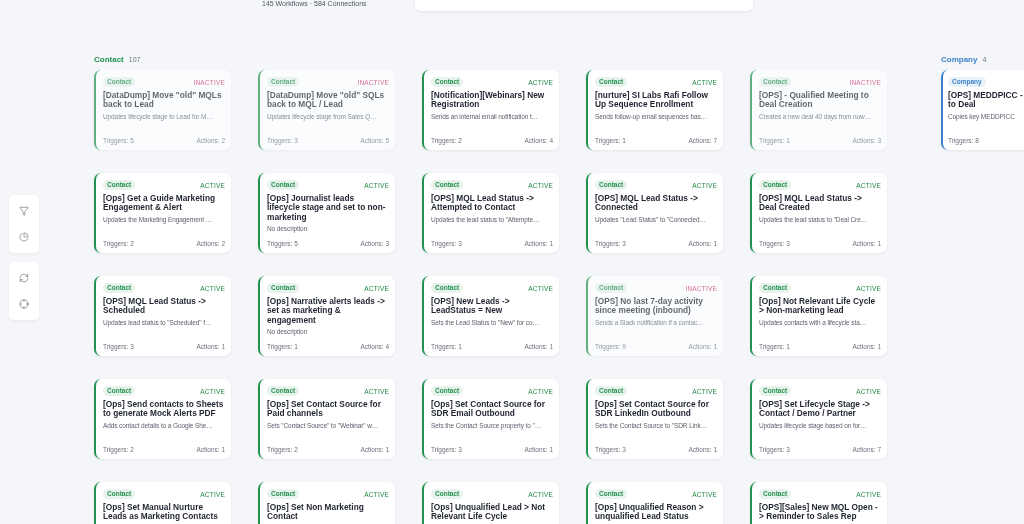  Describe the element at coordinates (164, 409) in the screenshot. I see `workflow-title: [Ops] Send contacts to Sheets to generate Mock Alerts PDF` at that location.